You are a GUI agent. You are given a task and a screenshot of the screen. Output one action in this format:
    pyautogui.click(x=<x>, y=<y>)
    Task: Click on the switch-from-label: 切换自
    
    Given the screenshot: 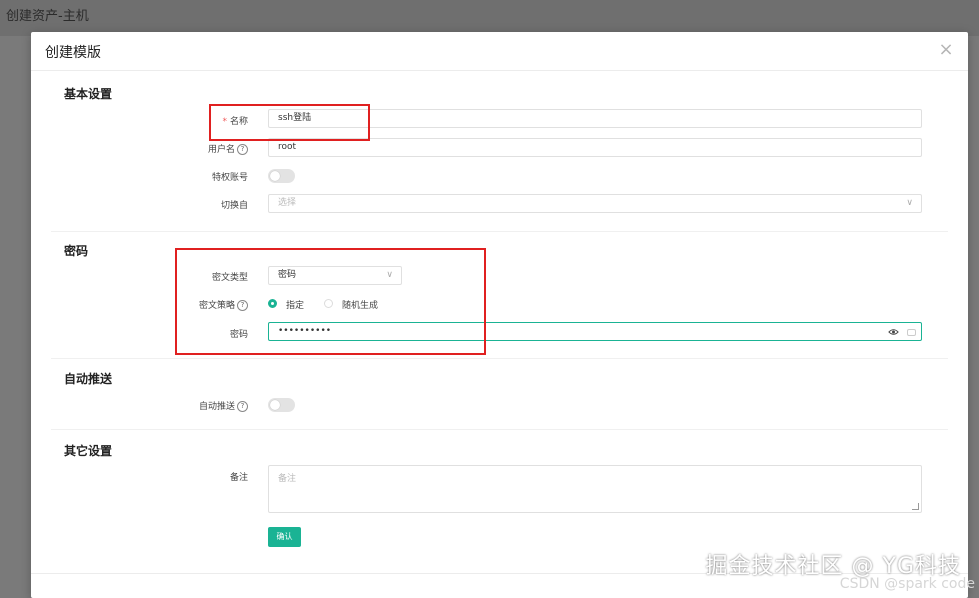 What is the action you would take?
    pyautogui.click(x=234, y=206)
    